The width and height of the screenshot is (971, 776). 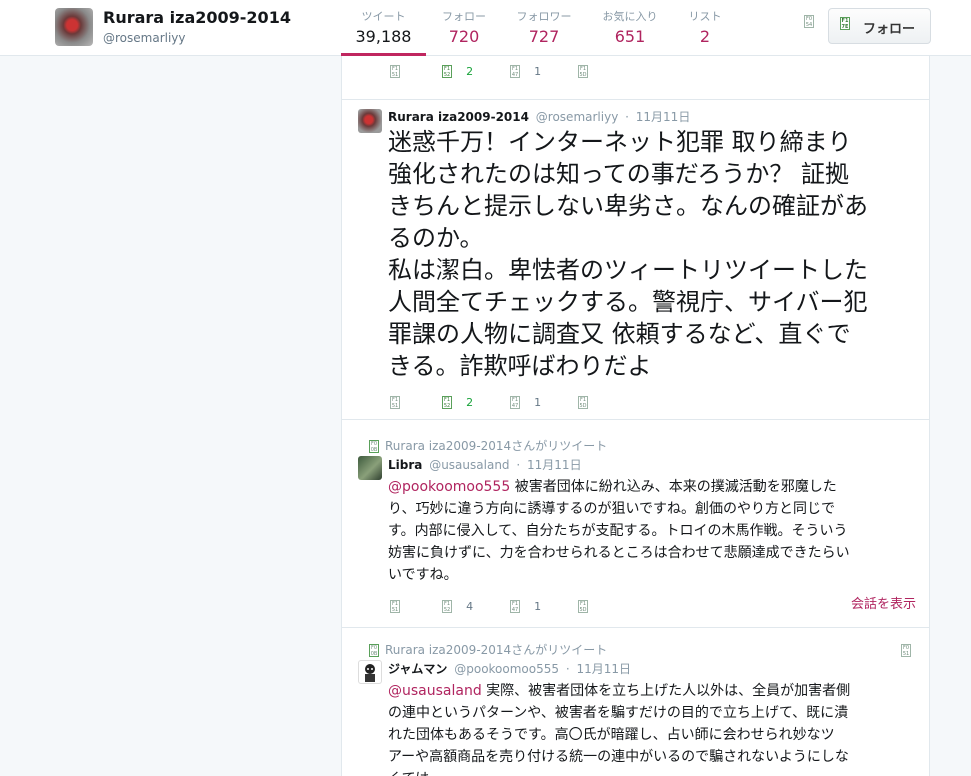 I want to click on tweet-text-line: @pookoomoo555 被害者団体に紛れ込み、本来の撲滅活動を邪魔した, so click(x=655, y=487).